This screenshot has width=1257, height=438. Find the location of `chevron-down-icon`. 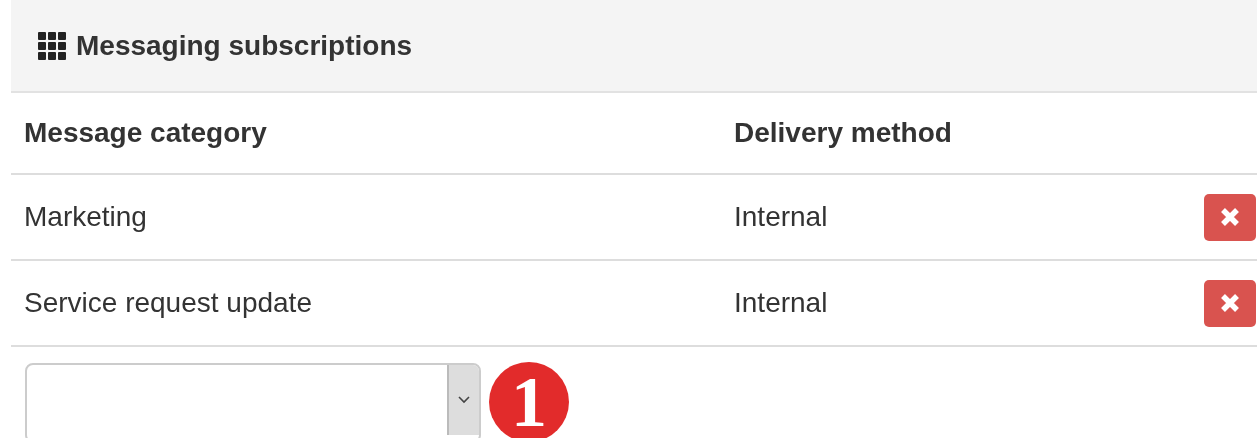

chevron-down-icon is located at coordinates (464, 400).